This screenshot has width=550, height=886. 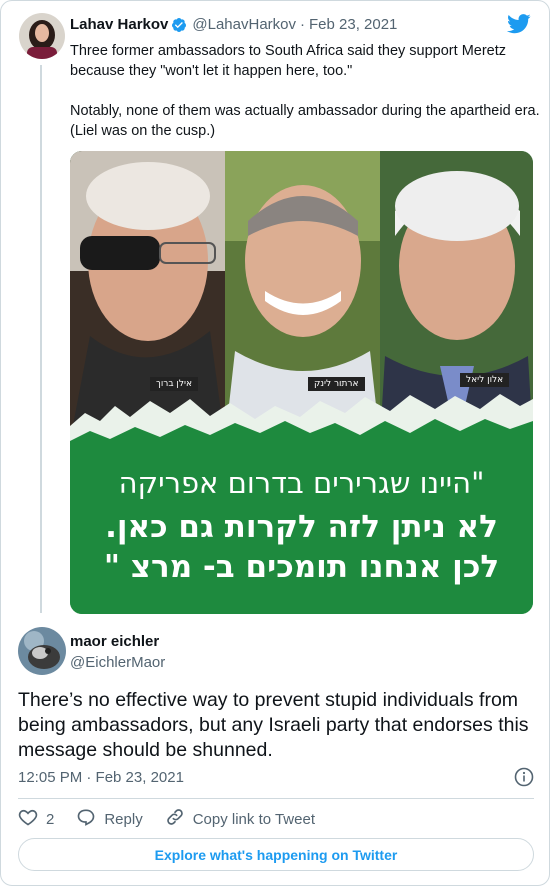 What do you see at coordinates (276, 777) in the screenshot?
I see `tweet-meta-row: 12:05 PM · Feb 23, 2021` at bounding box center [276, 777].